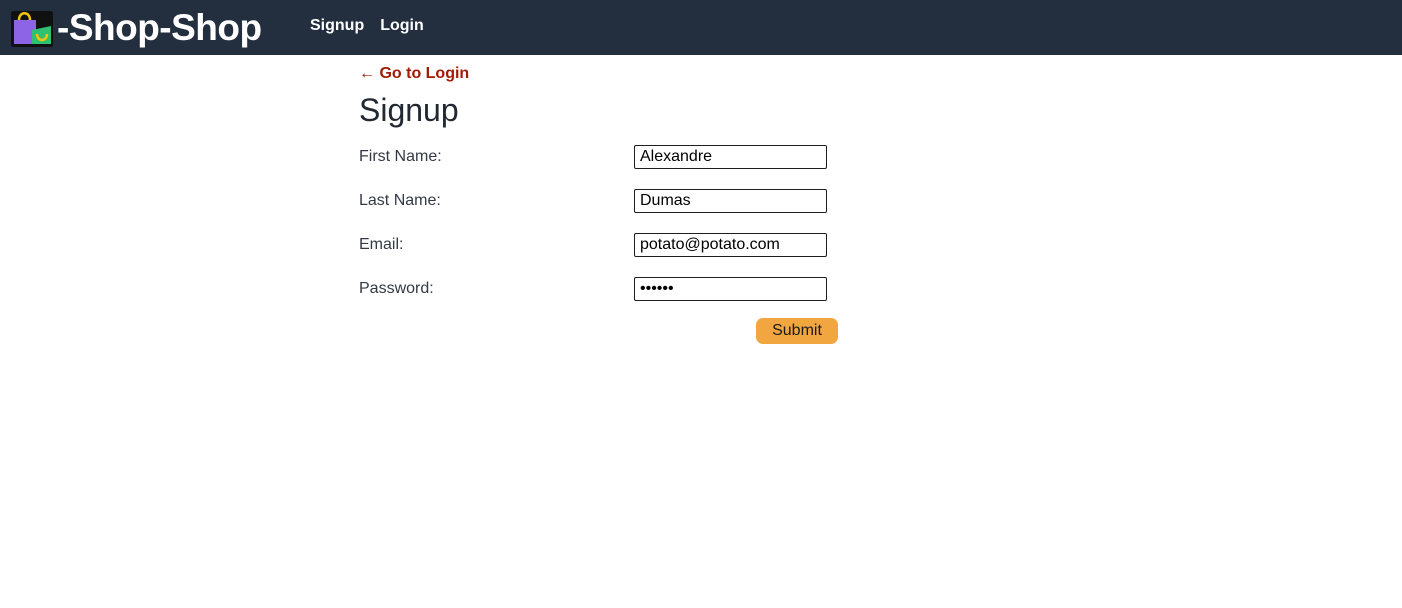 The image size is (1402, 608). I want to click on email-label: Email:, so click(381, 245).